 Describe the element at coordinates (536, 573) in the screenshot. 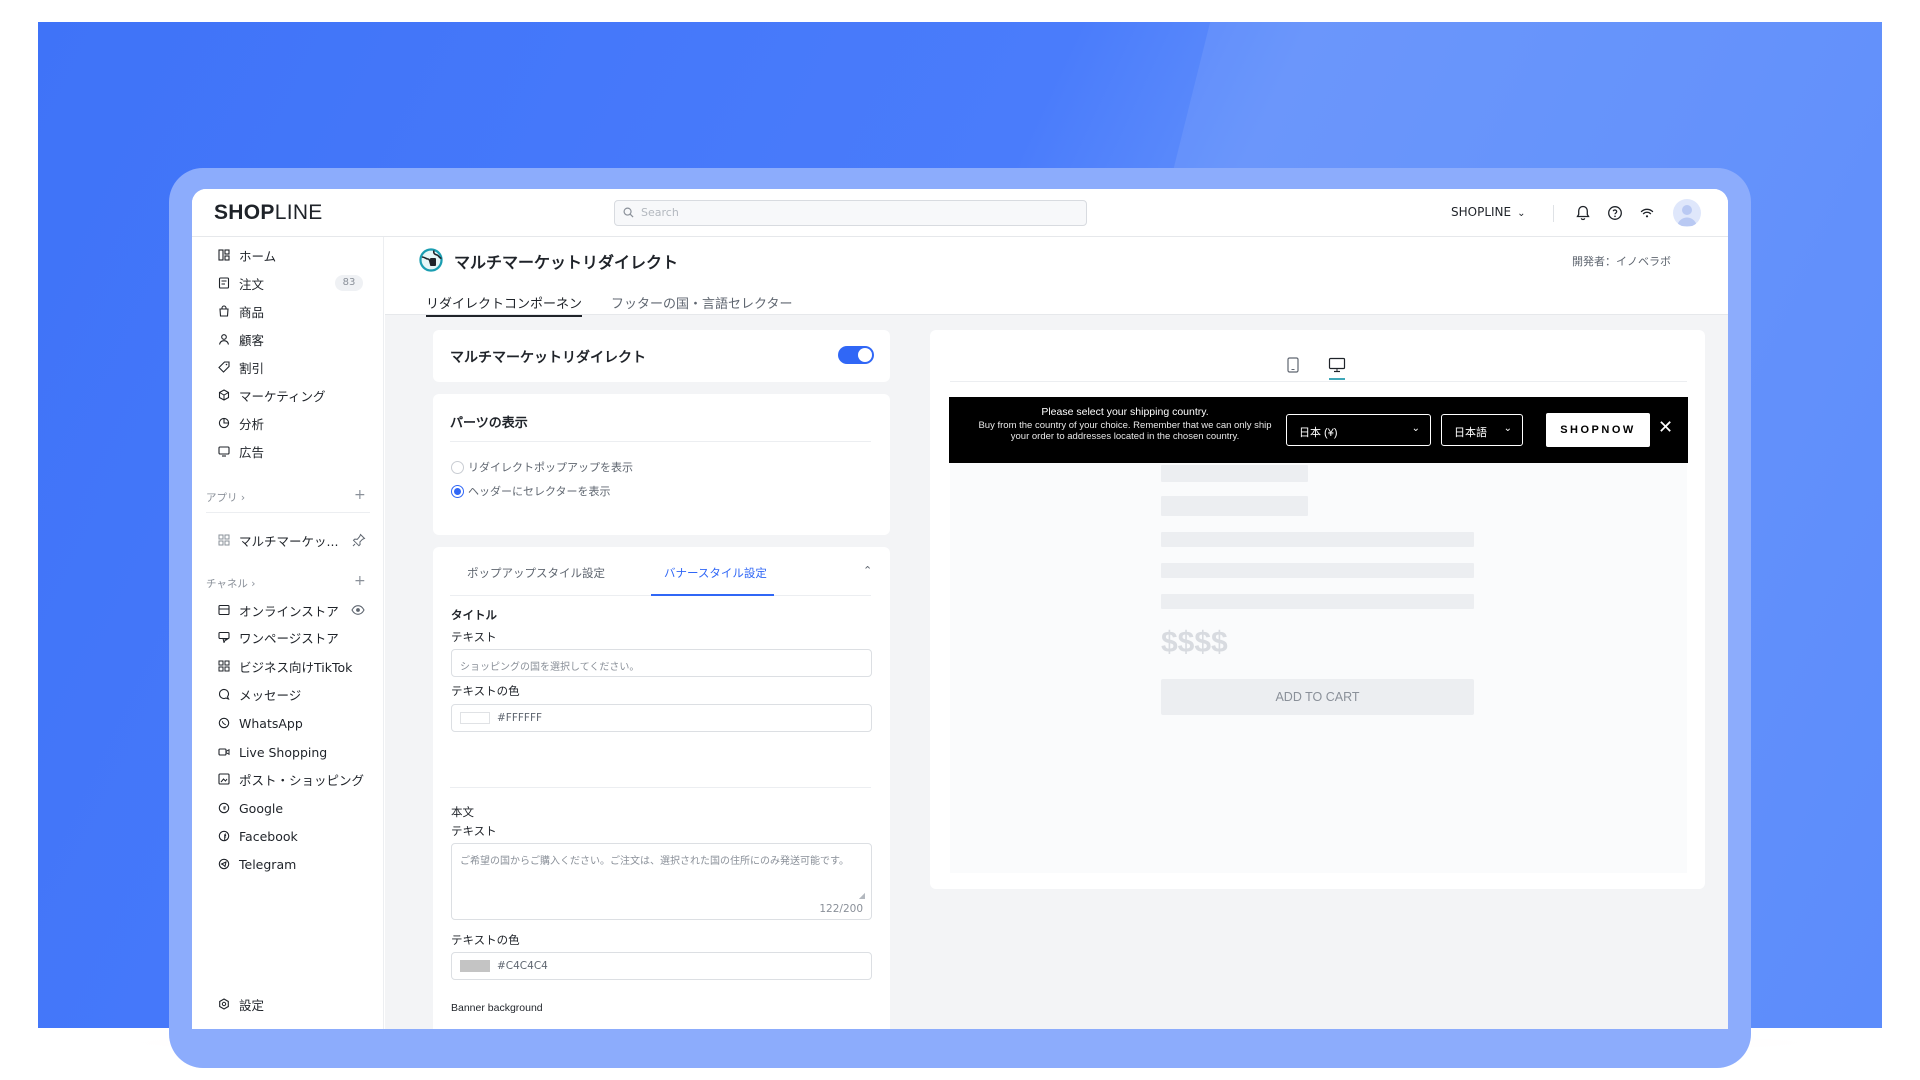

I see `tab-popup-style: ポップアップスタイル設定` at that location.